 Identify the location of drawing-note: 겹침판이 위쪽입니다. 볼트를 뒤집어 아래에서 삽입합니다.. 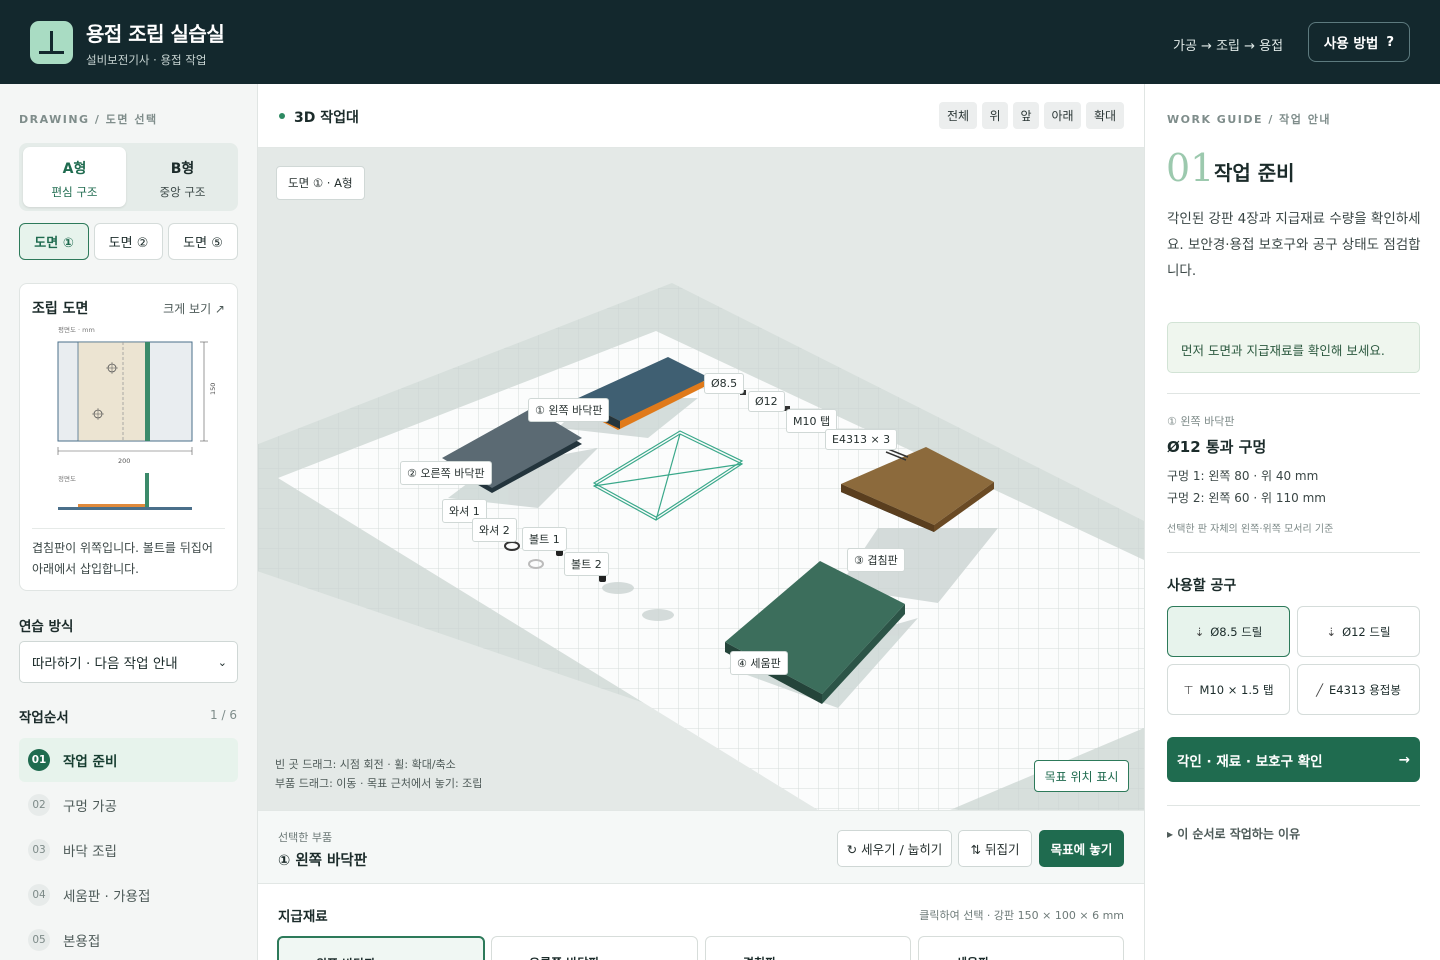
(122, 558).